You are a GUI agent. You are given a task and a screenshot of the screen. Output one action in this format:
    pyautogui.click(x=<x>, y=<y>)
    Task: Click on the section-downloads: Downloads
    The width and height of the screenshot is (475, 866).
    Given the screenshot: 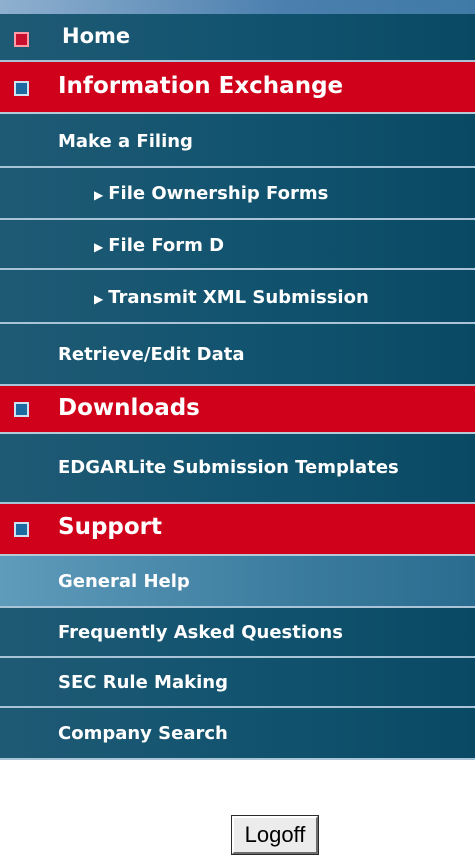 What is the action you would take?
    pyautogui.click(x=237, y=410)
    